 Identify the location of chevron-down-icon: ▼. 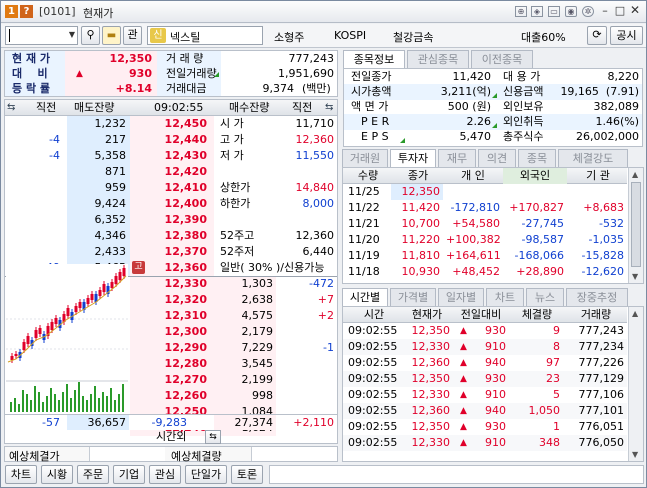
(72, 34).